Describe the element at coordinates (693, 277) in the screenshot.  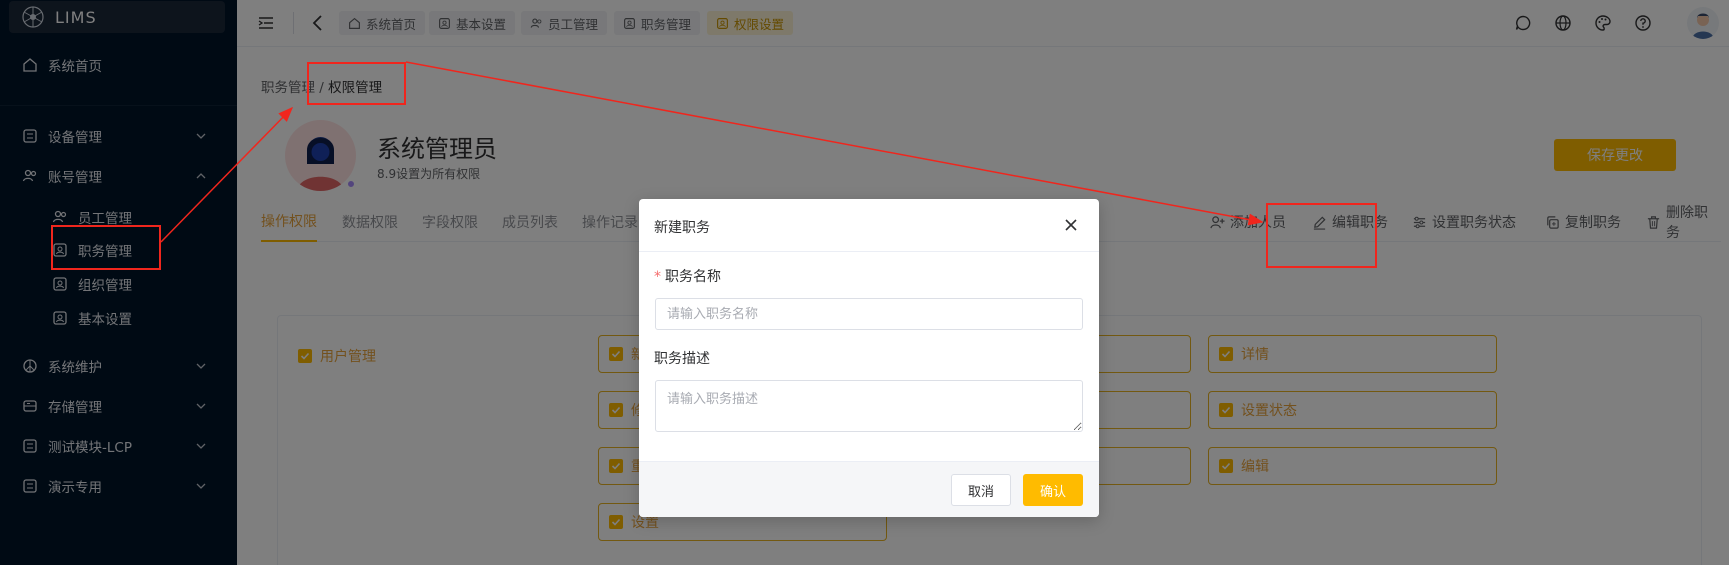
I see `position-name-label-text: 职务名称` at that location.